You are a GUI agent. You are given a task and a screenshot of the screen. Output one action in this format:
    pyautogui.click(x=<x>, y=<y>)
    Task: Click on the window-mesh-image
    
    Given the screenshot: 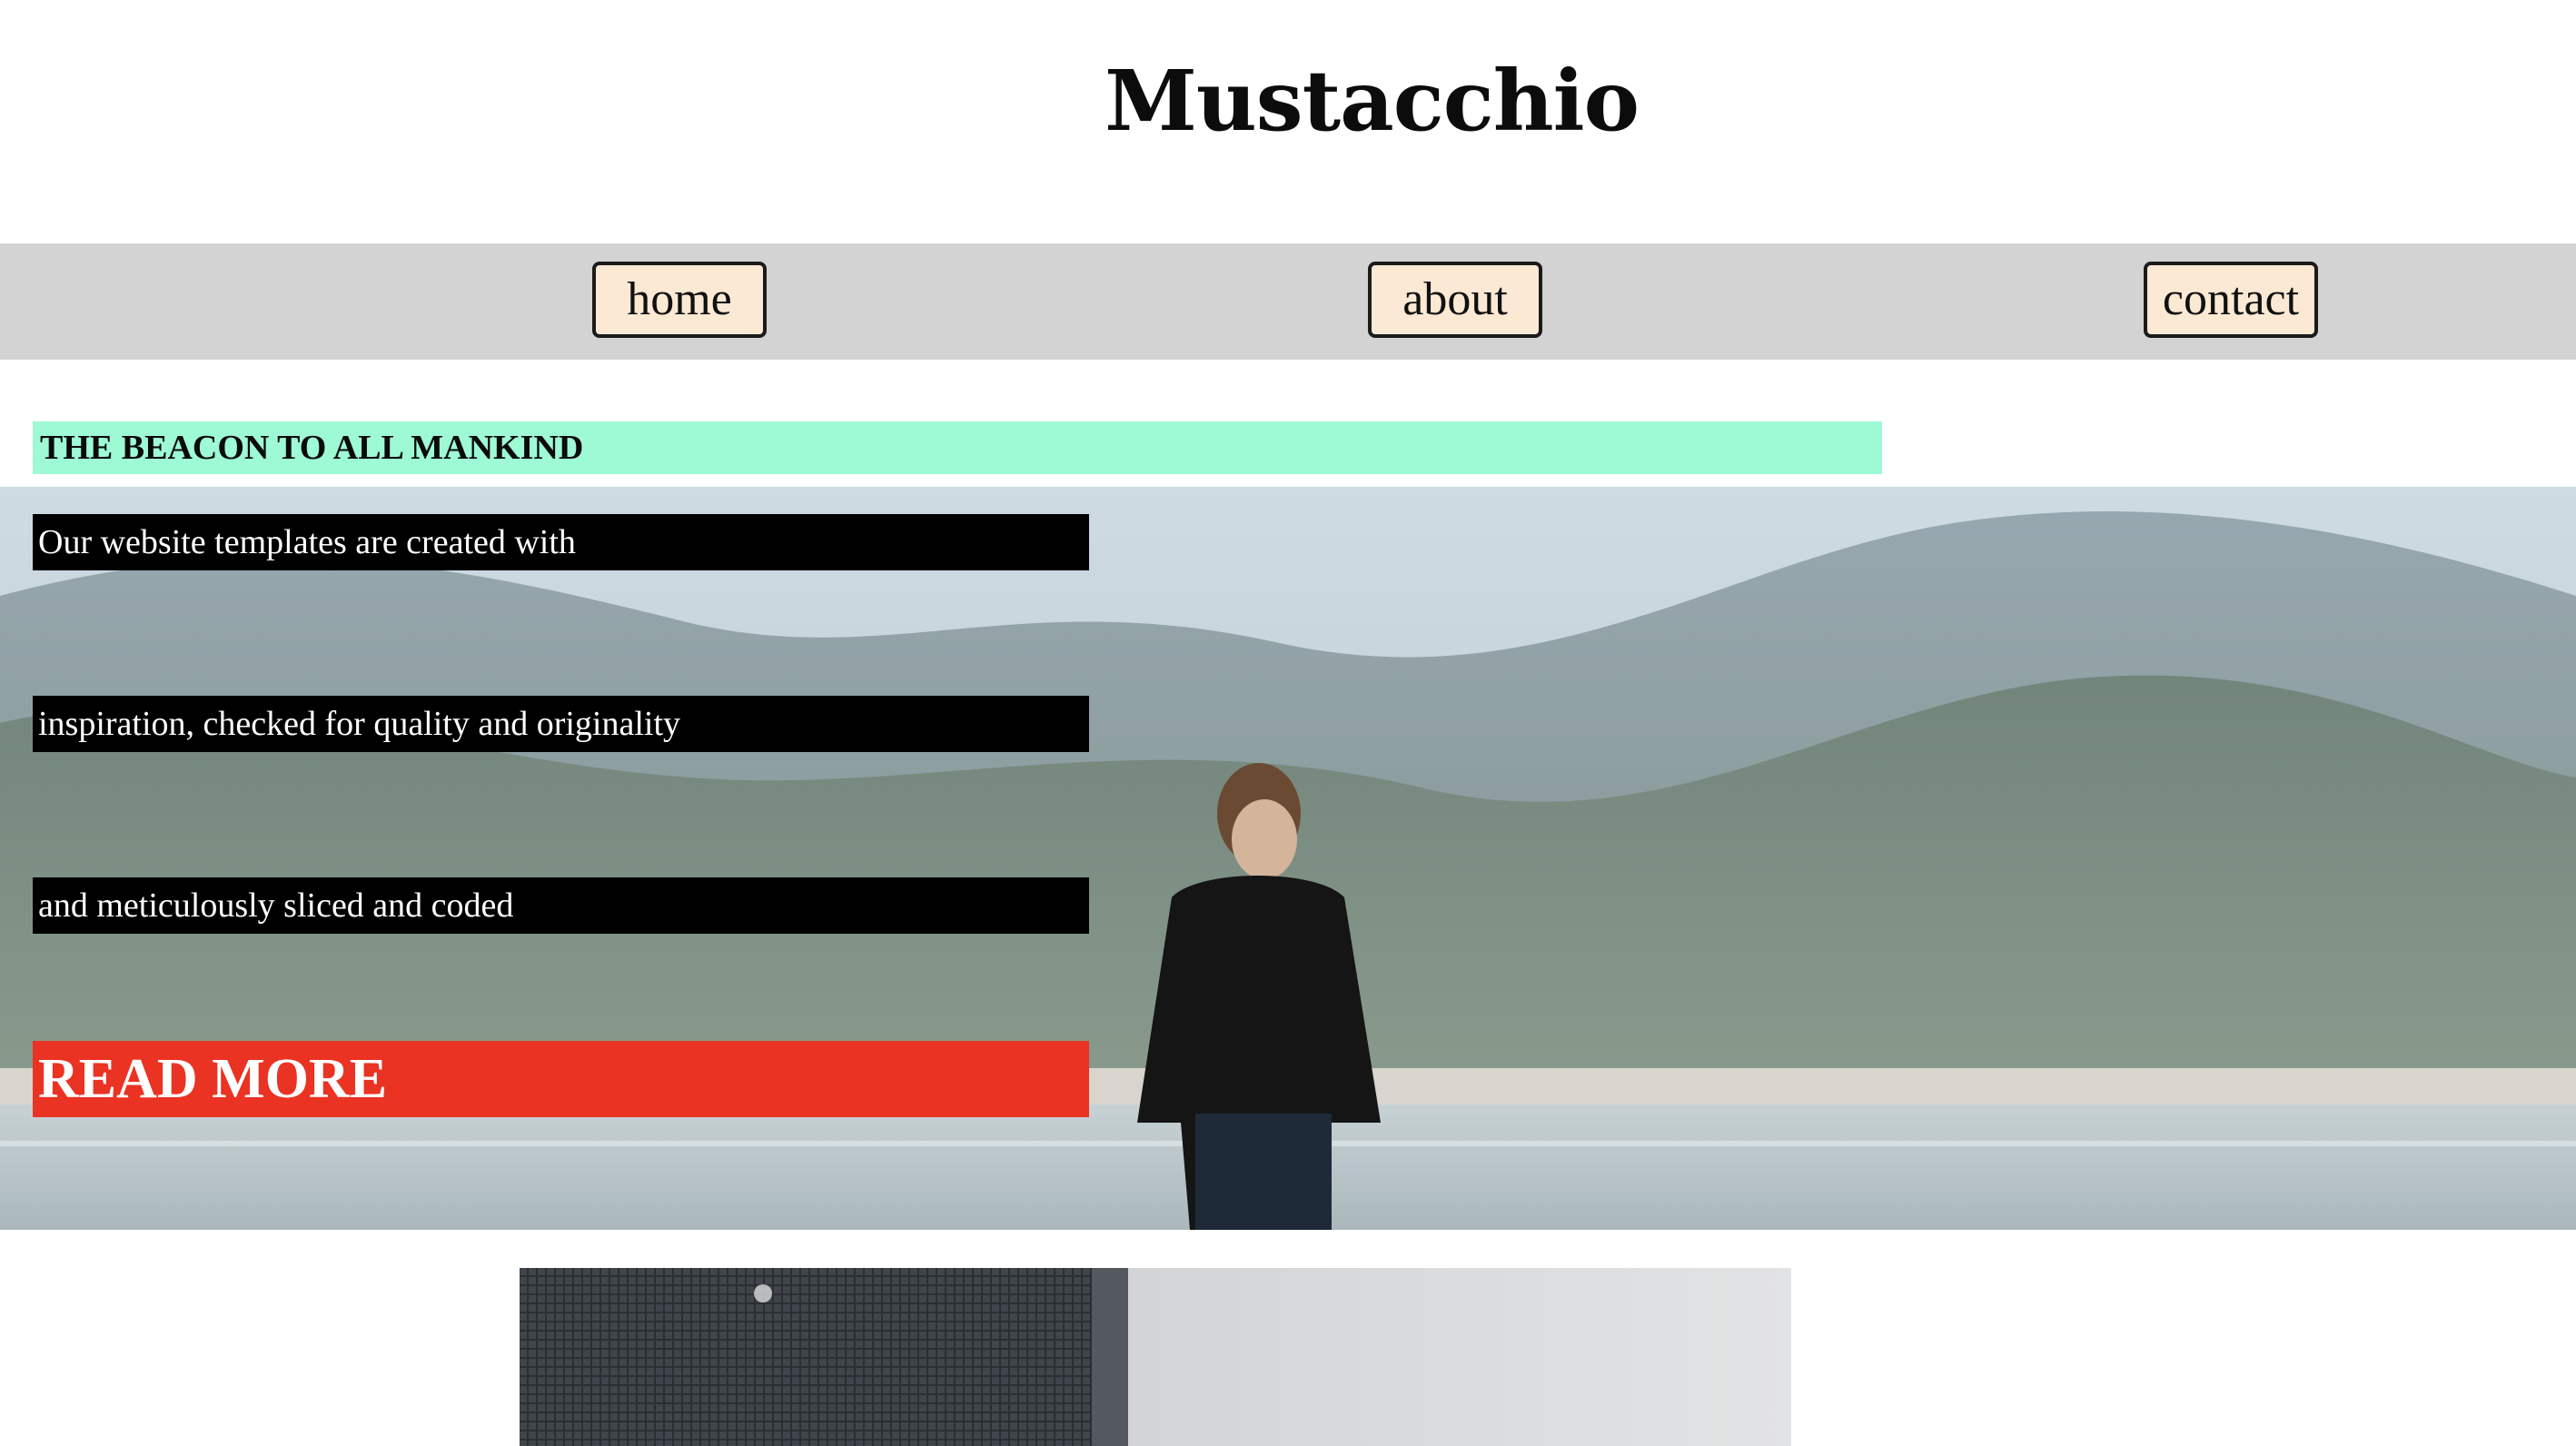 What is the action you would take?
    pyautogui.click(x=1155, y=1357)
    